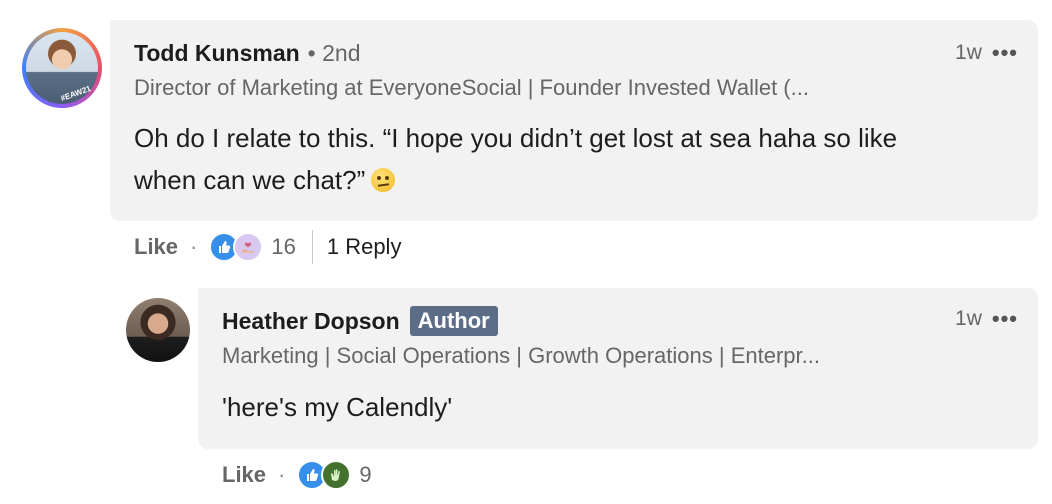 This screenshot has height=504, width=1052. Describe the element at coordinates (337, 407) in the screenshot. I see `reply-text: 'here's my Calendly'` at that location.